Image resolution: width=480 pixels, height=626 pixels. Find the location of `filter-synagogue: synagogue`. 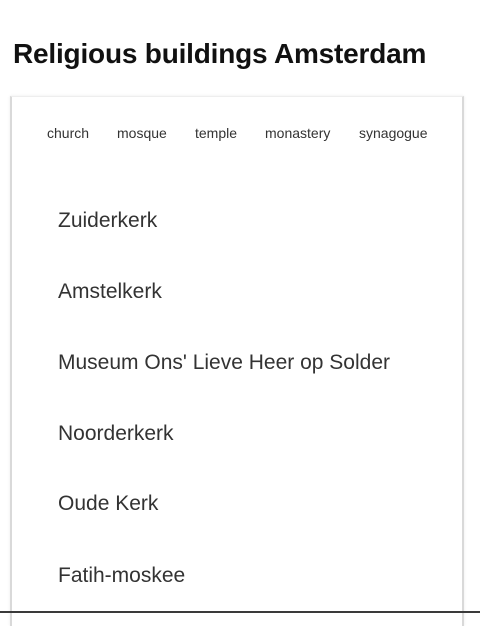

filter-synagogue: synagogue is located at coordinates (393, 133).